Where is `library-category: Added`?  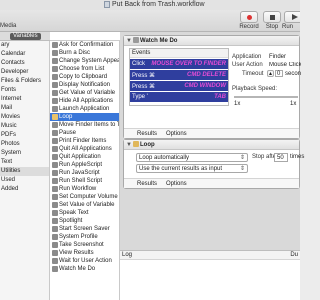 library-category: Added is located at coordinates (24, 189).